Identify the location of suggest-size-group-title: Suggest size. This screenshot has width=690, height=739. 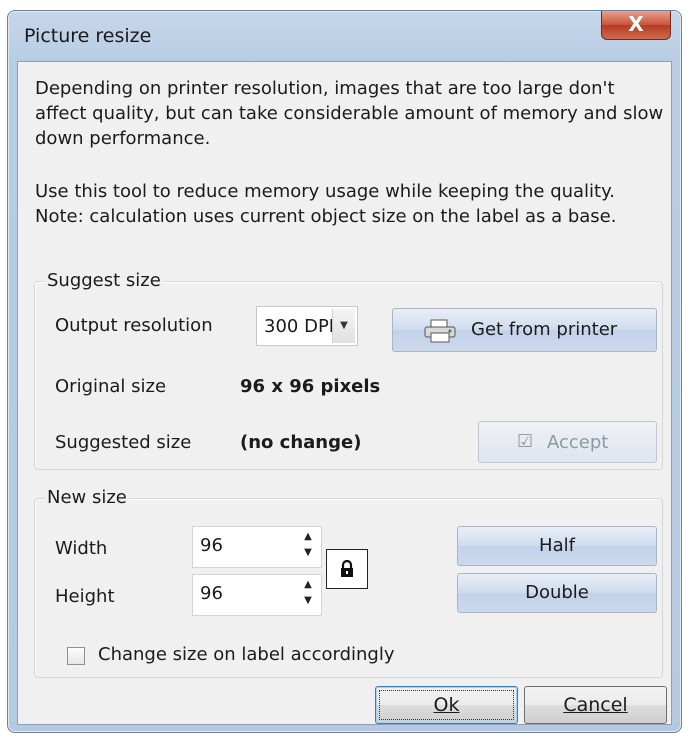
(104, 280).